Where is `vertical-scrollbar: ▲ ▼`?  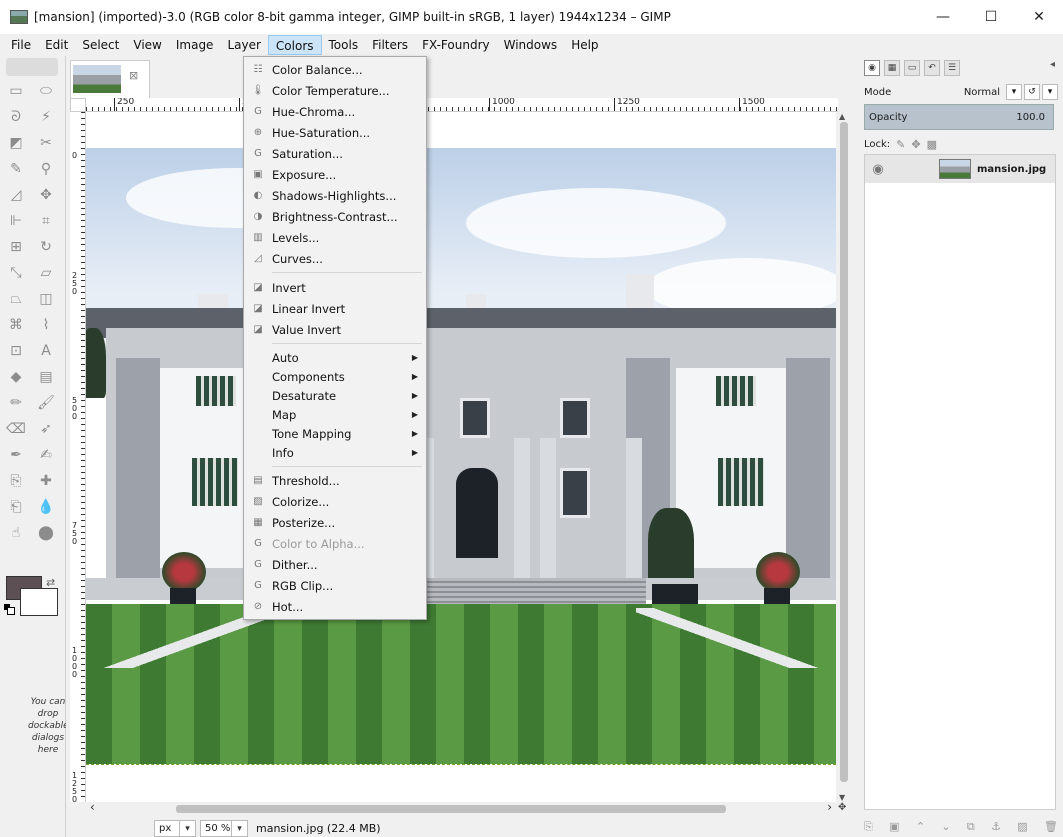
vertical-scrollbar: ▲ ▼ is located at coordinates (844, 457).